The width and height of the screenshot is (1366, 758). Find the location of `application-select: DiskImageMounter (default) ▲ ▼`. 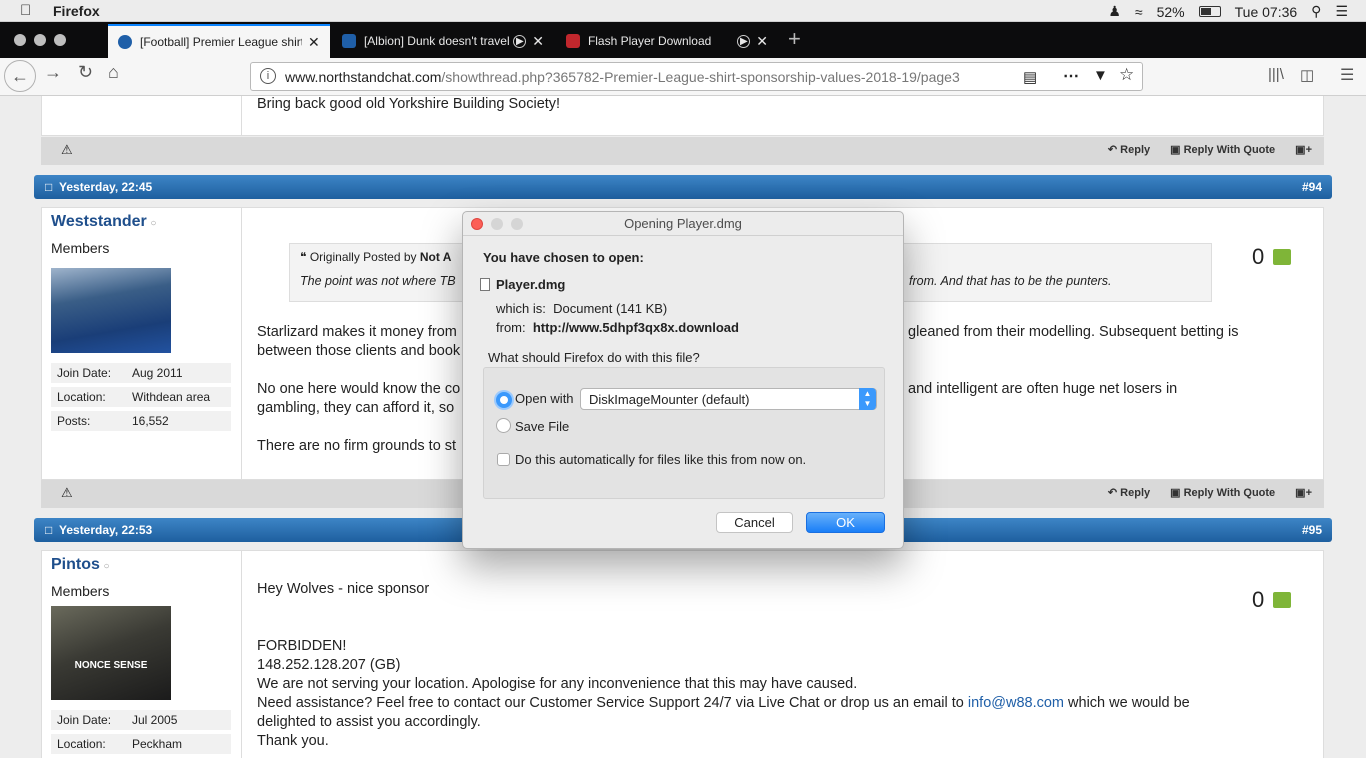

application-select: DiskImageMounter (default) ▲ ▼ is located at coordinates (728, 399).